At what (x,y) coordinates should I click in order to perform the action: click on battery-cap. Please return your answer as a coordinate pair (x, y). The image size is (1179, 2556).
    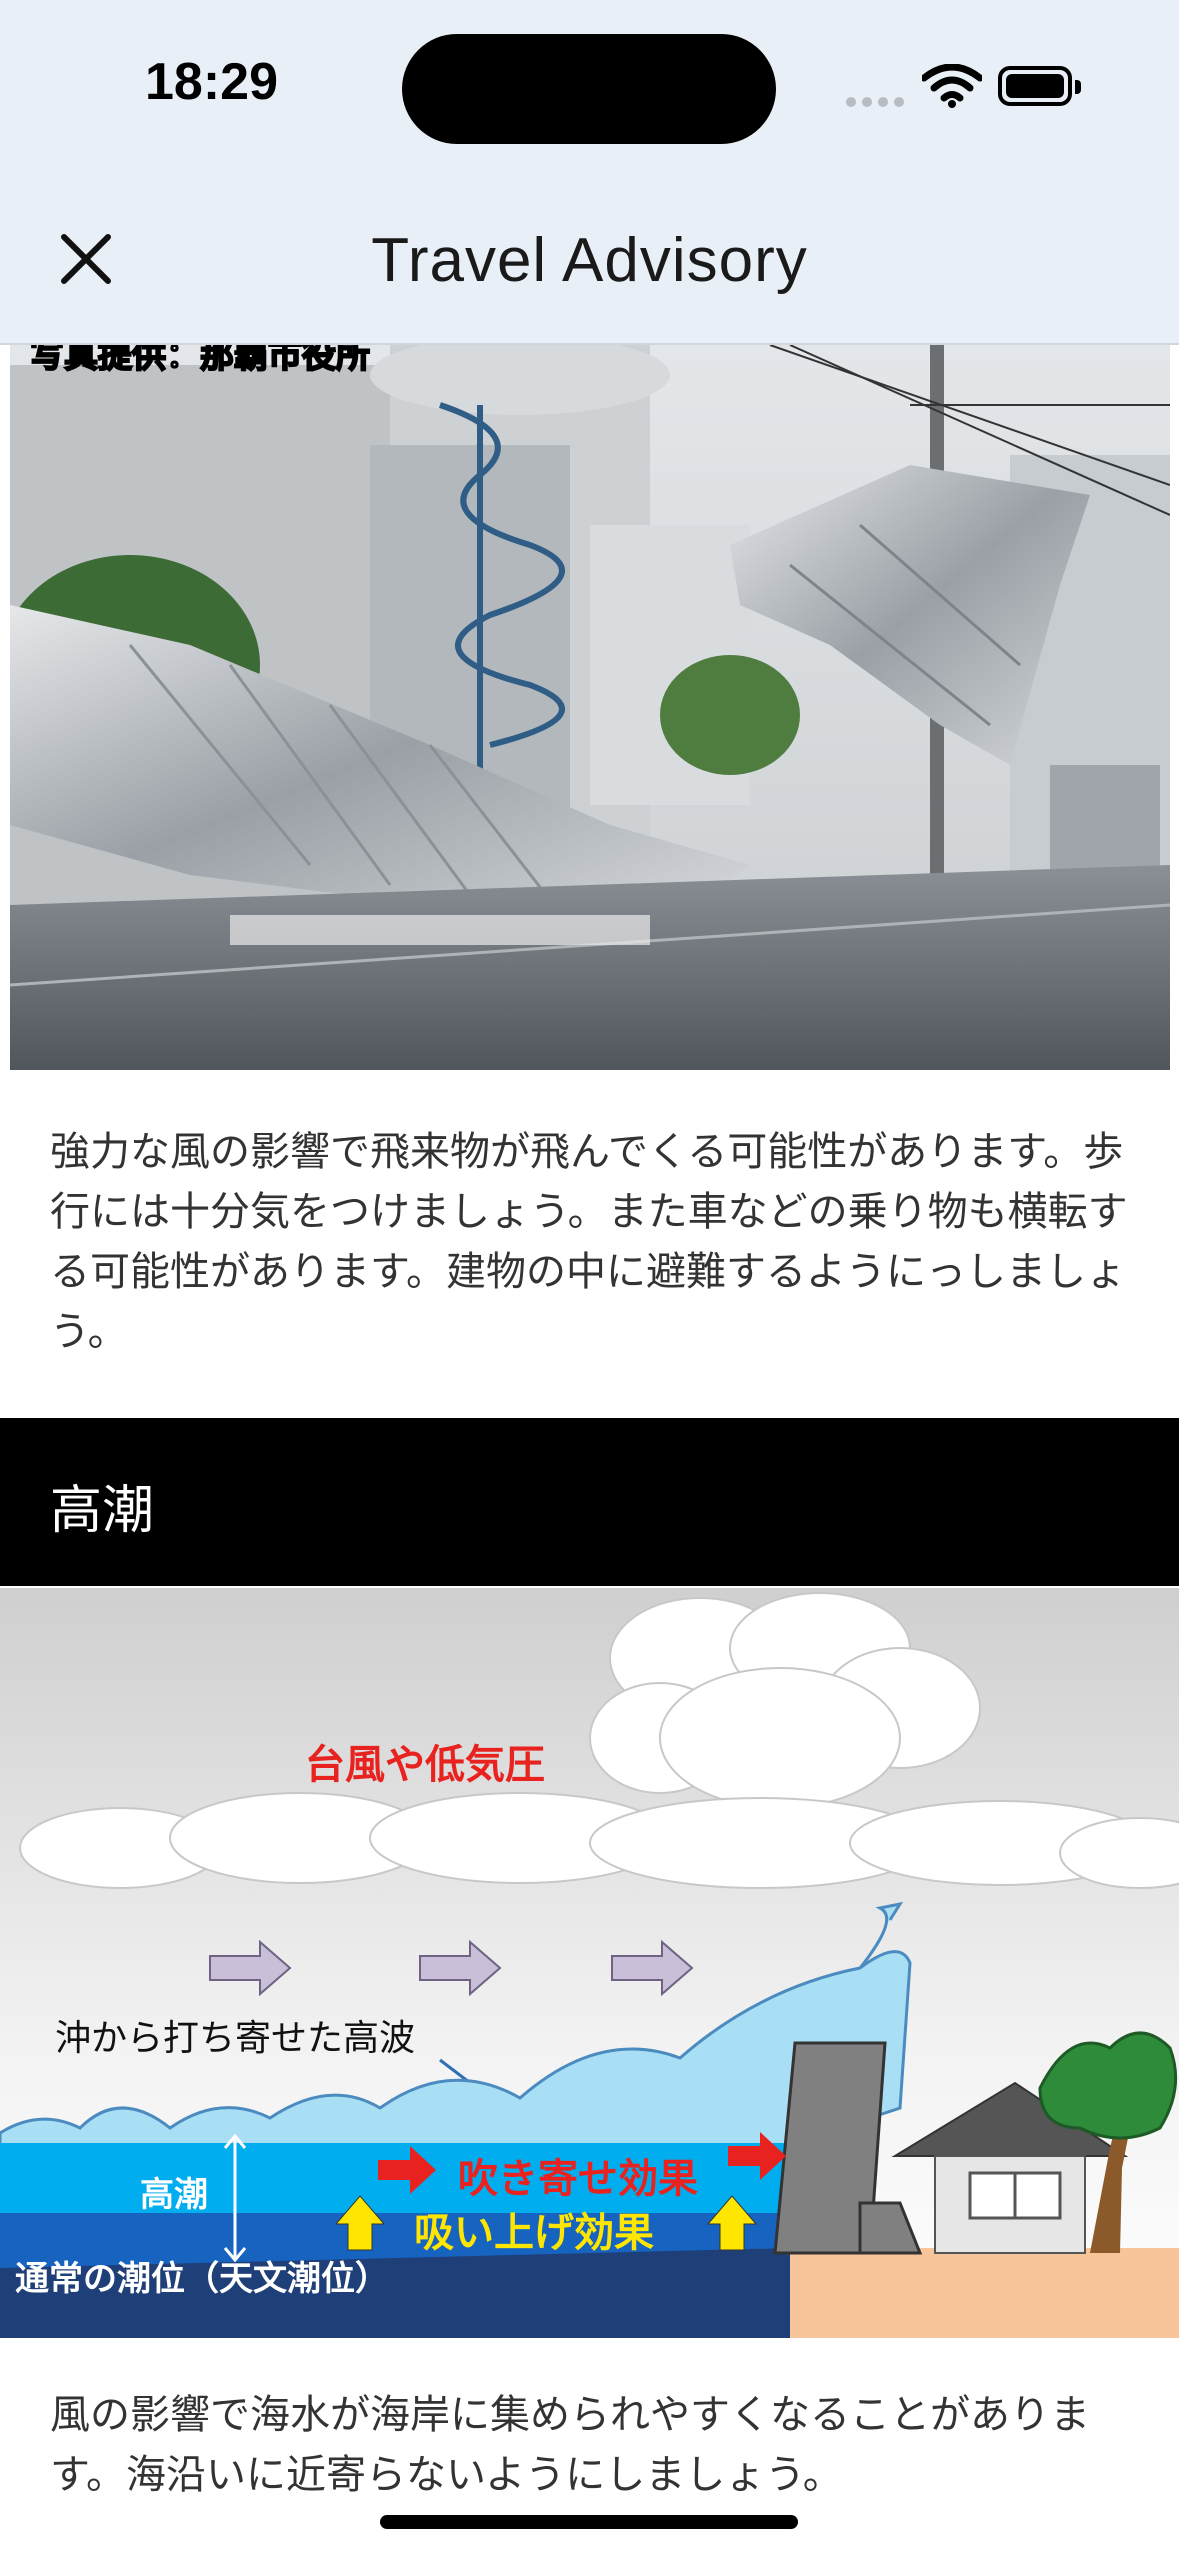
    Looking at the image, I should click on (1078, 87).